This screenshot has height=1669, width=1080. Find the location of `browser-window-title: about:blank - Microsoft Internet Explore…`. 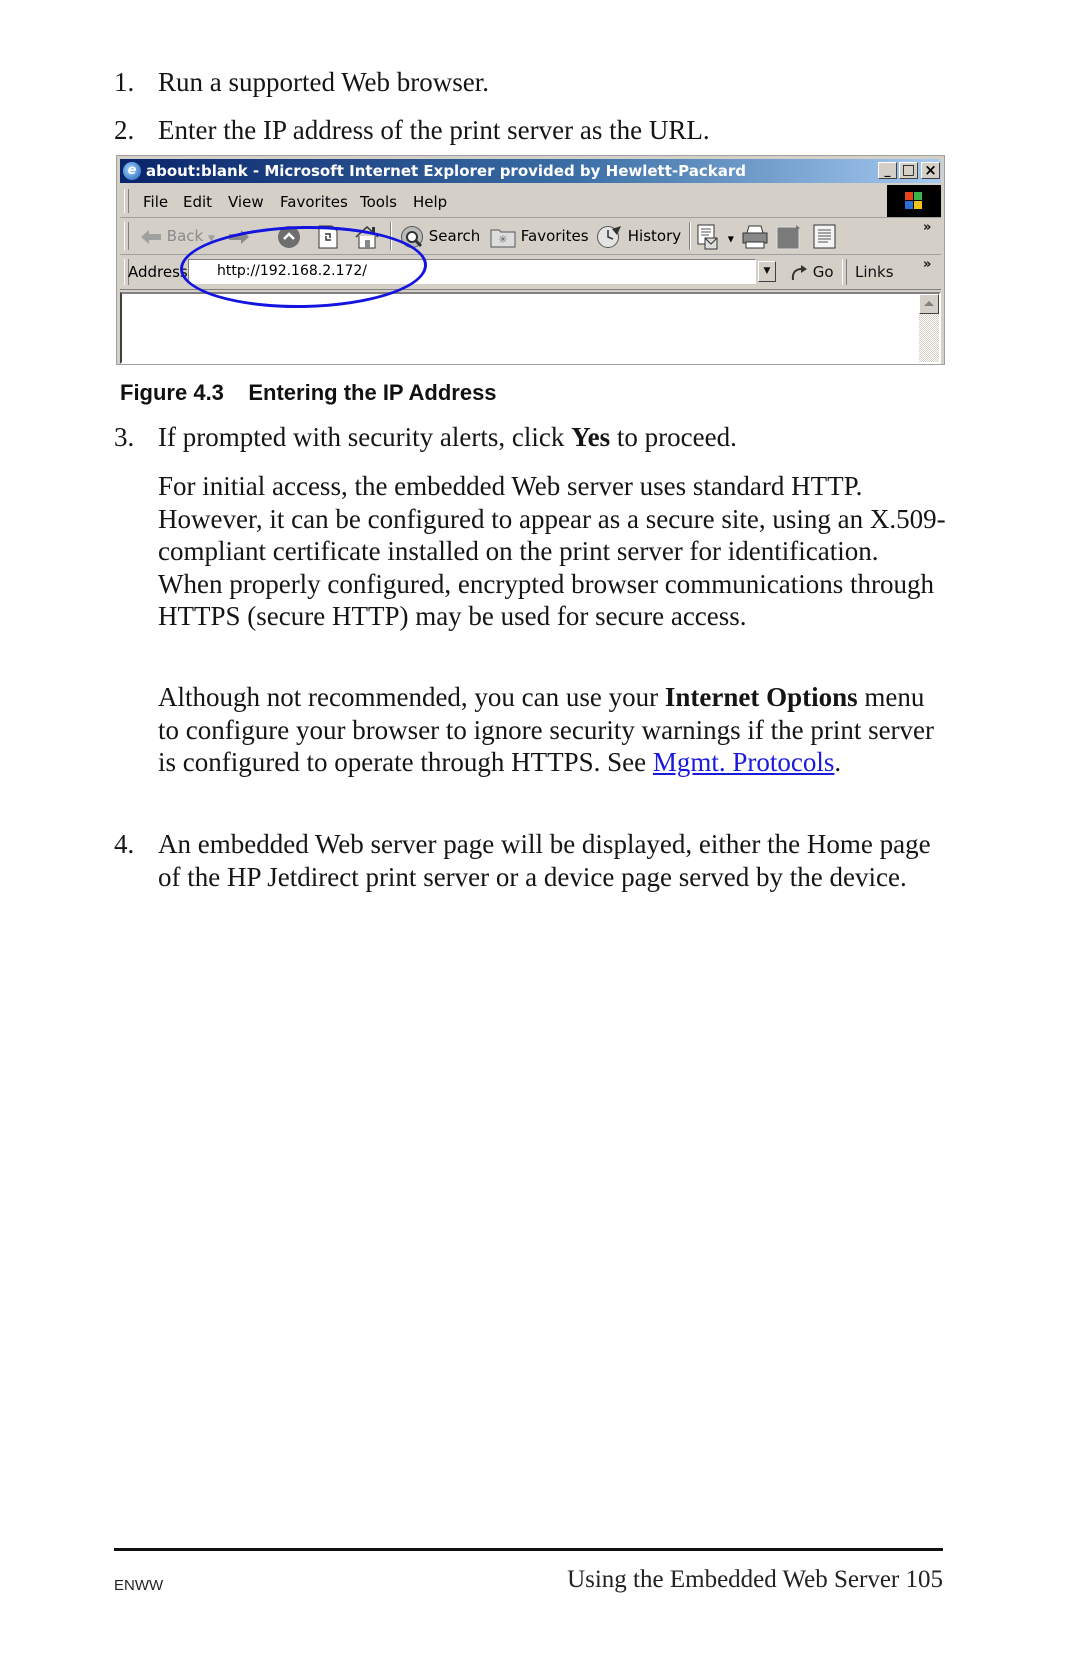

browser-window-title: about:blank - Microsoft Internet Explore… is located at coordinates (446, 171).